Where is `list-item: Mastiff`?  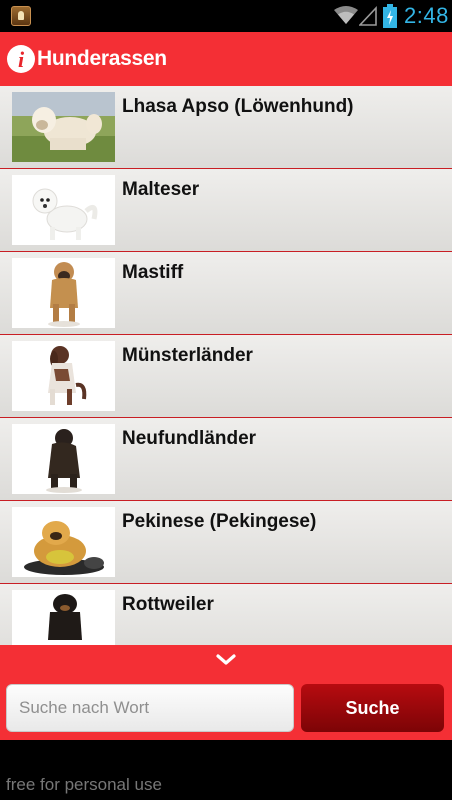
list-item: Mastiff is located at coordinates (226, 293).